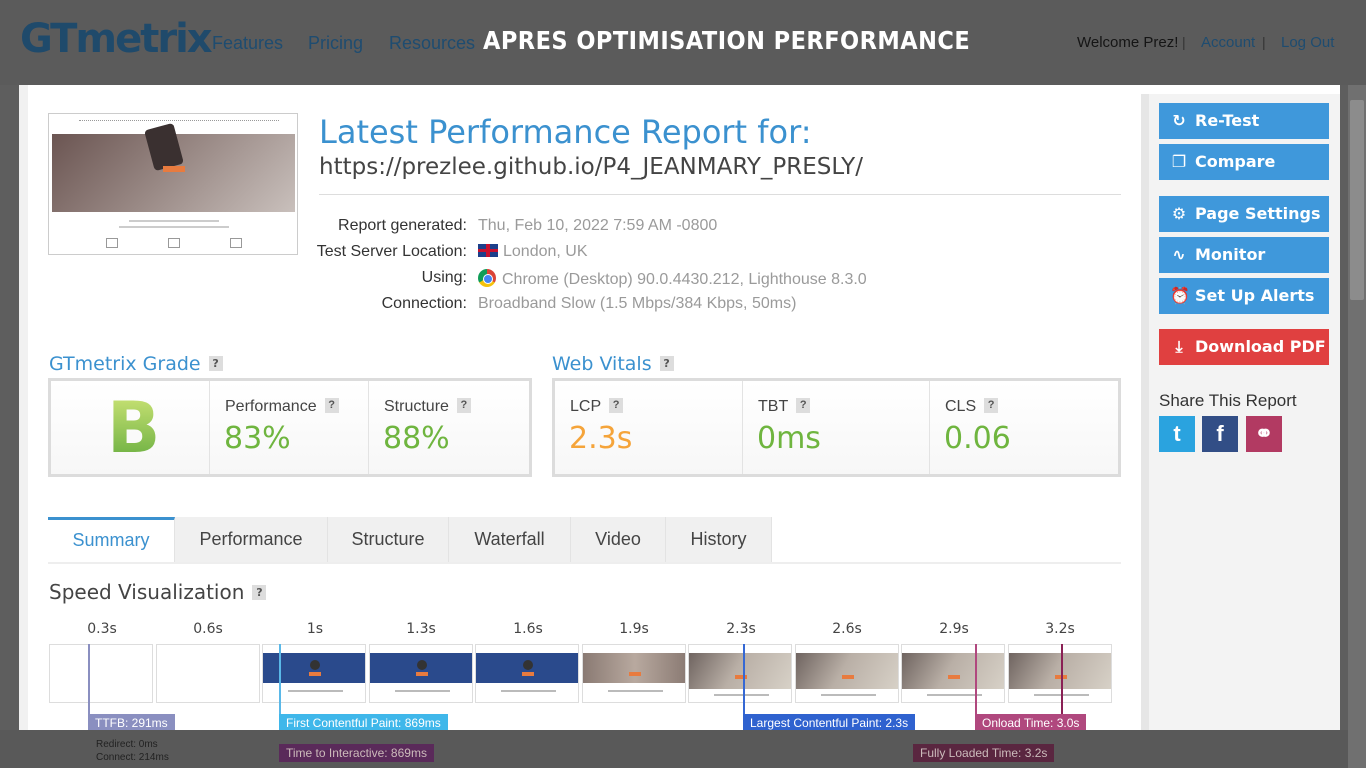 This screenshot has height=768, width=1366. I want to click on ttfb-marker-line, so click(89, 679).